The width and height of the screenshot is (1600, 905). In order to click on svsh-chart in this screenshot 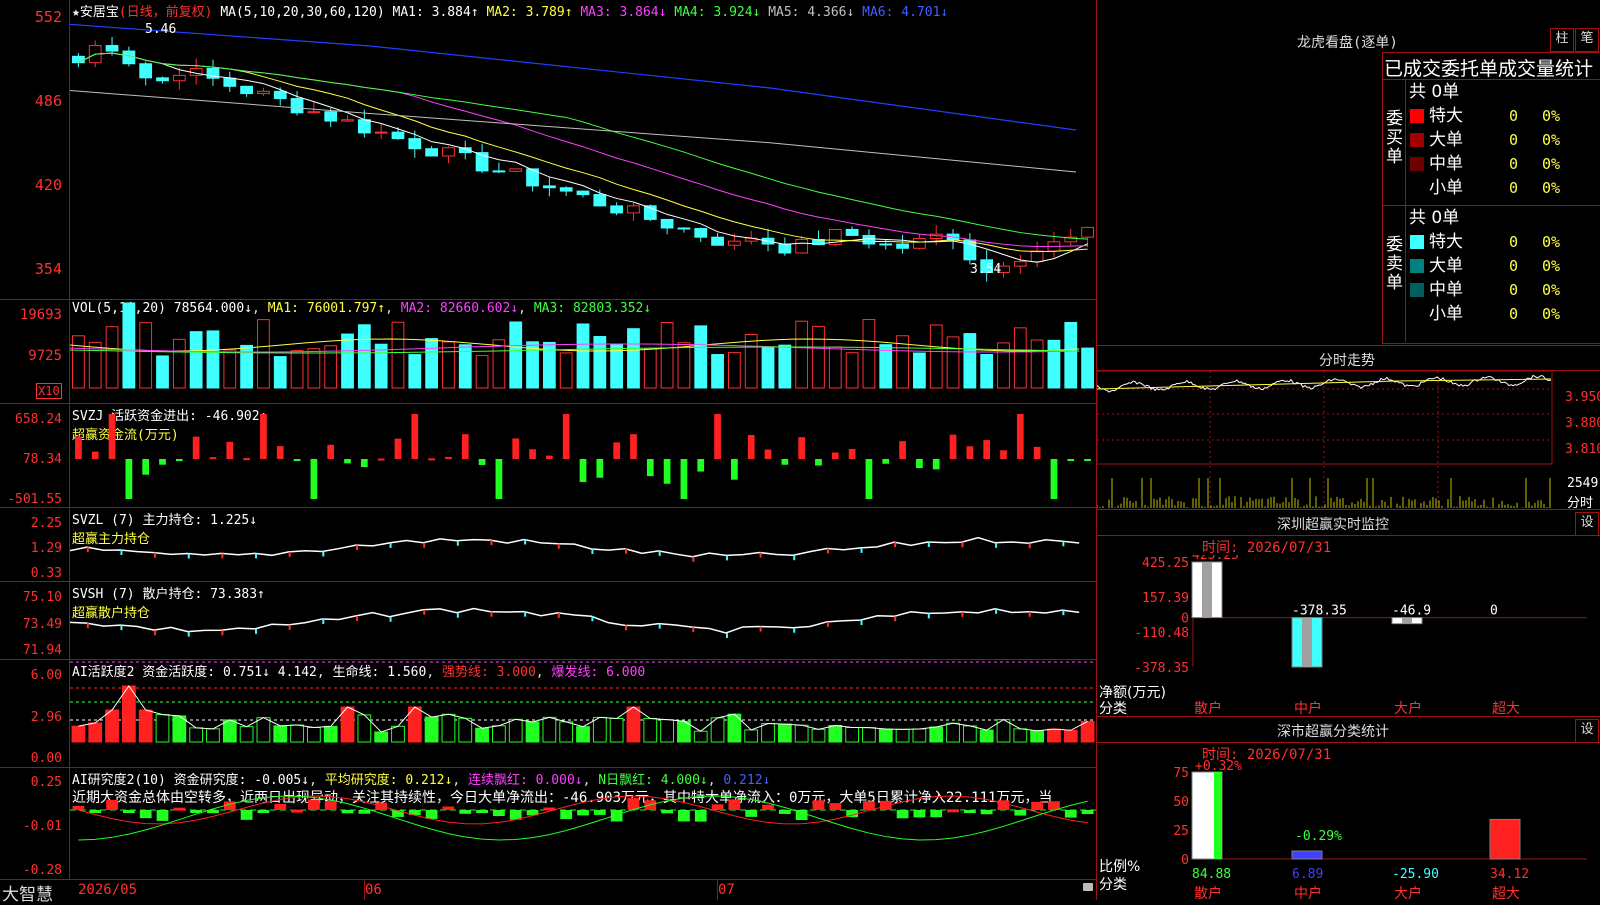, I will do `click(583, 620)`.